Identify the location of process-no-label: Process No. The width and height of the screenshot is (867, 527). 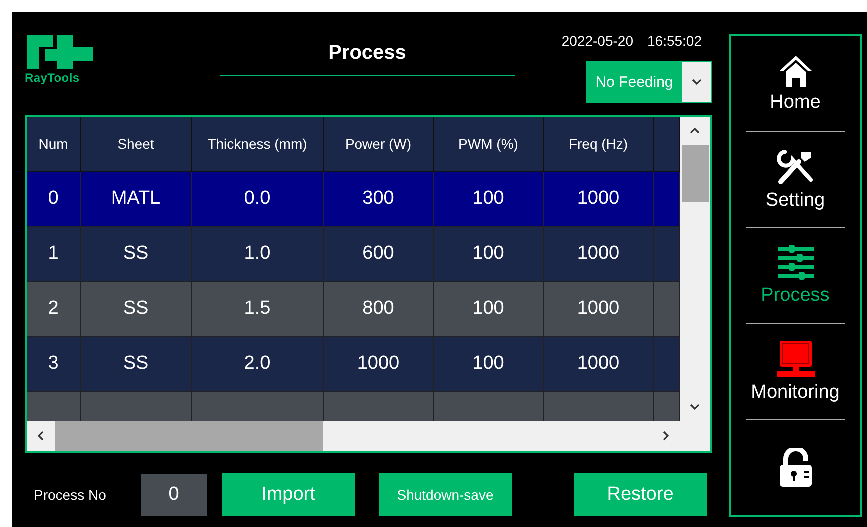
(71, 494).